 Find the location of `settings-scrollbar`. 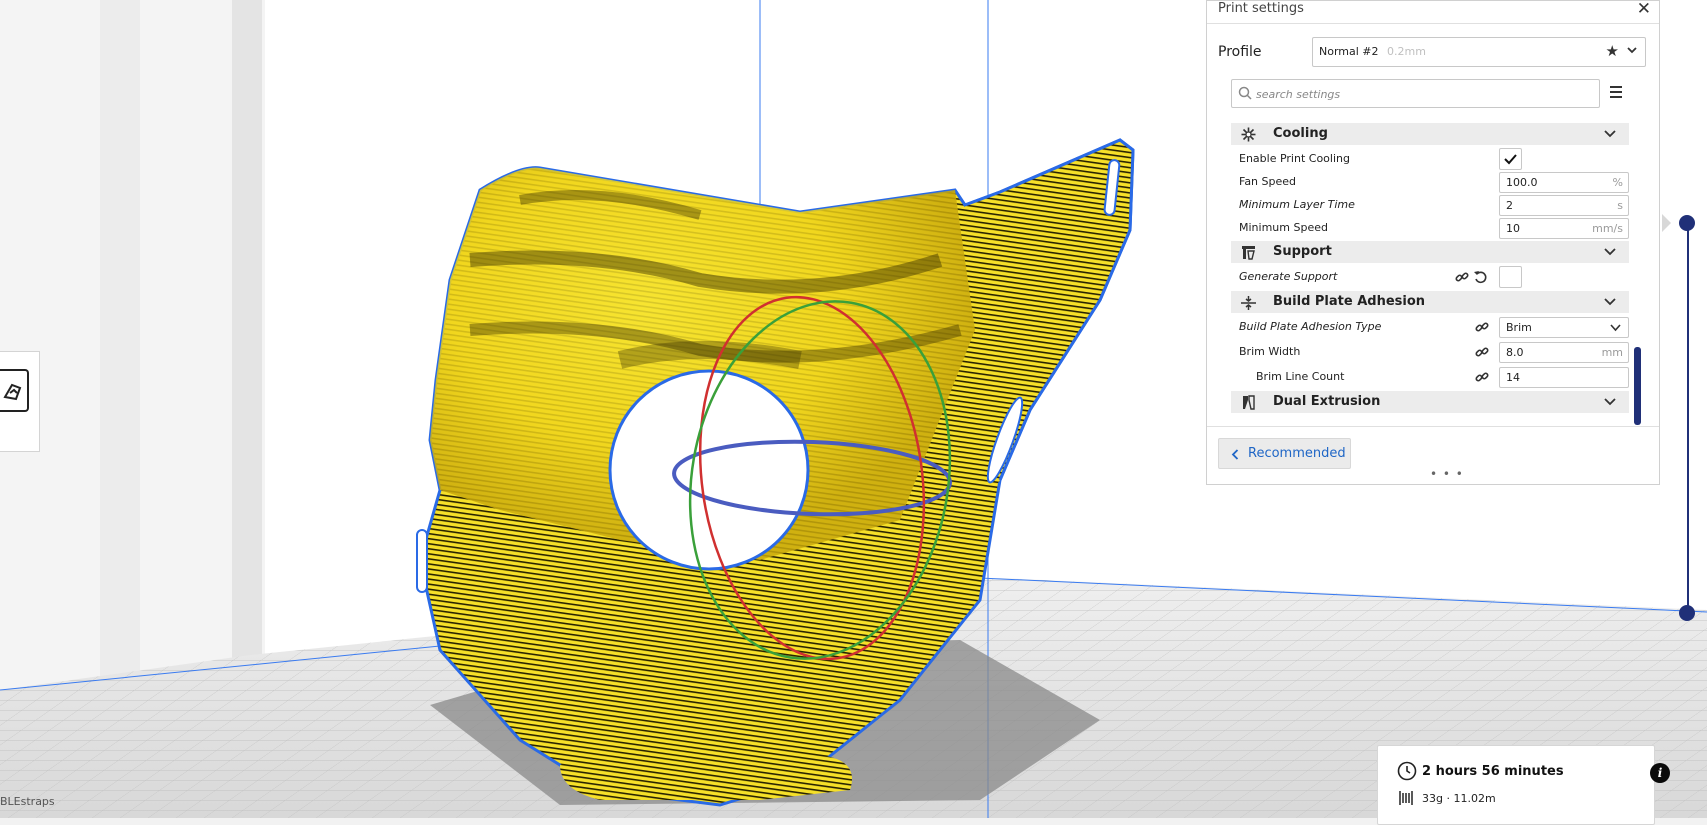

settings-scrollbar is located at coordinates (1637, 386).